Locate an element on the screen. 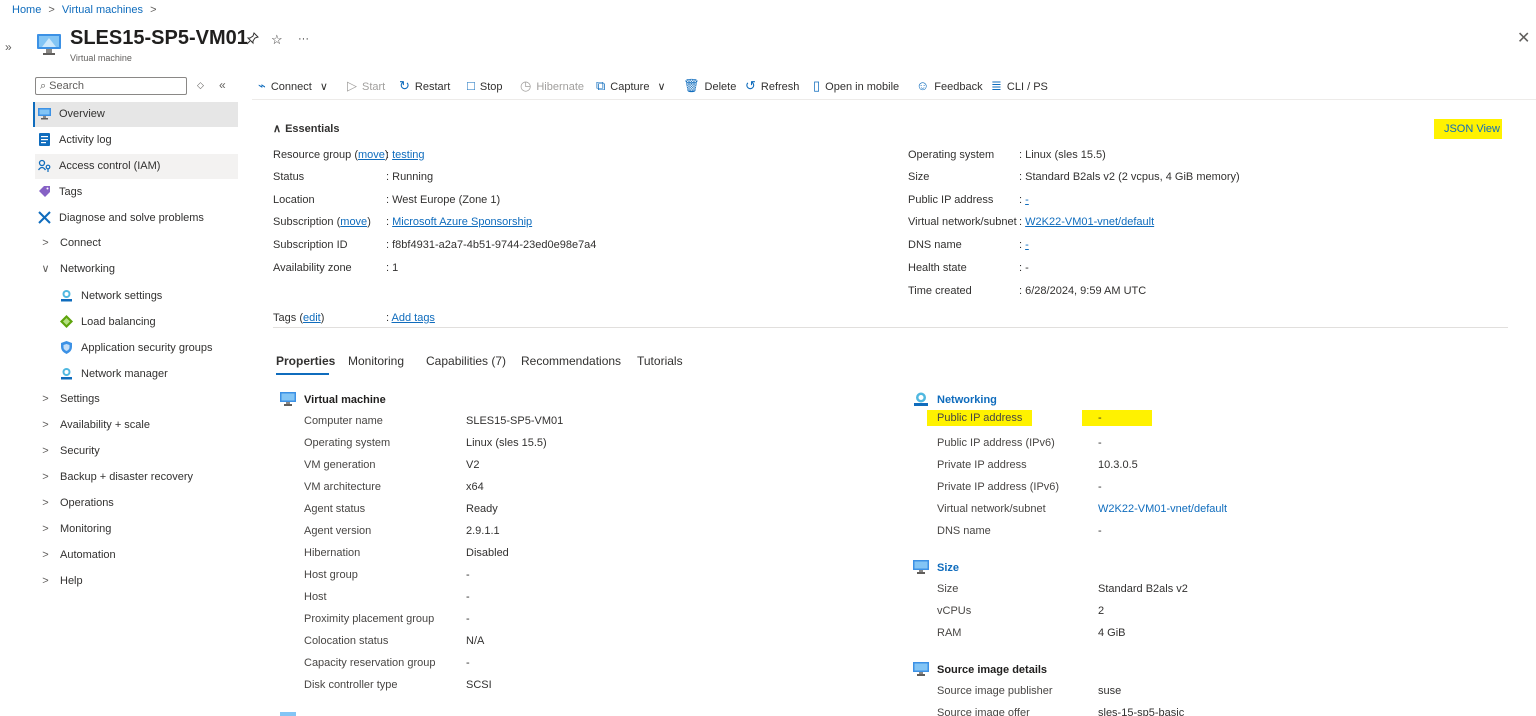 This screenshot has width=1536, height=716. sidebar-item-network-settings: Network settings is located at coordinates (136, 296).